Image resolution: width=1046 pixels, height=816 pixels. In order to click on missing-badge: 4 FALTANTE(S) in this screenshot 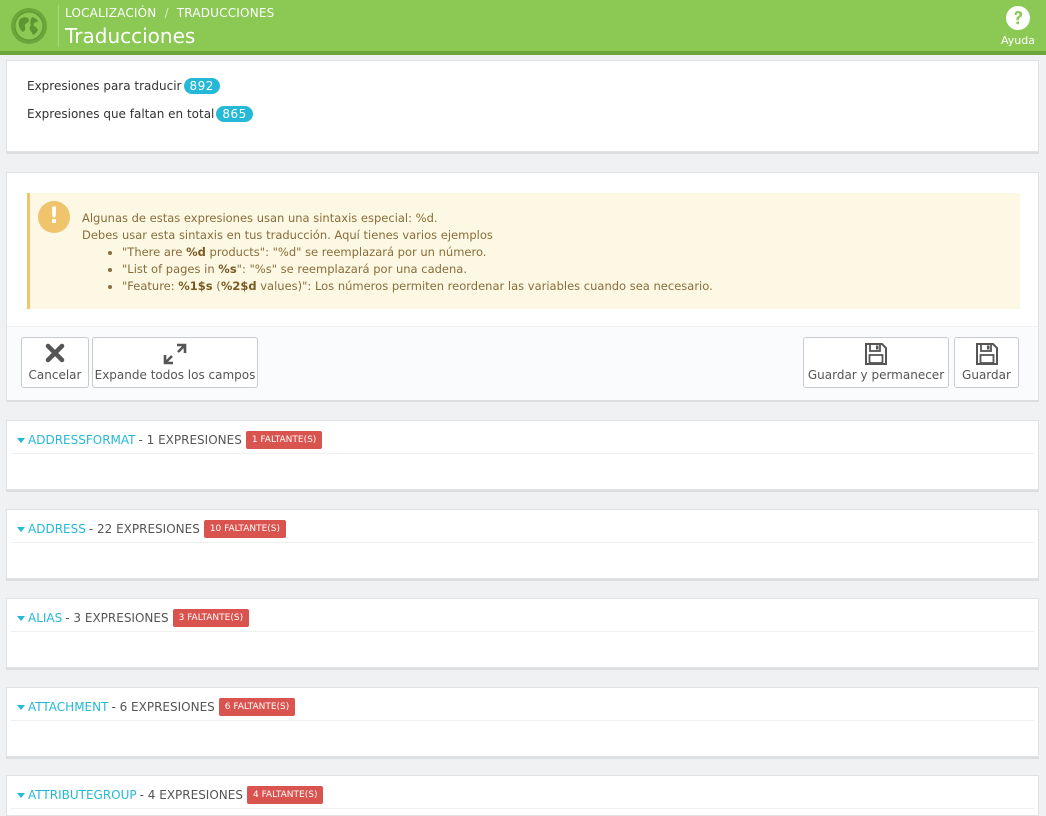, I will do `click(285, 795)`.